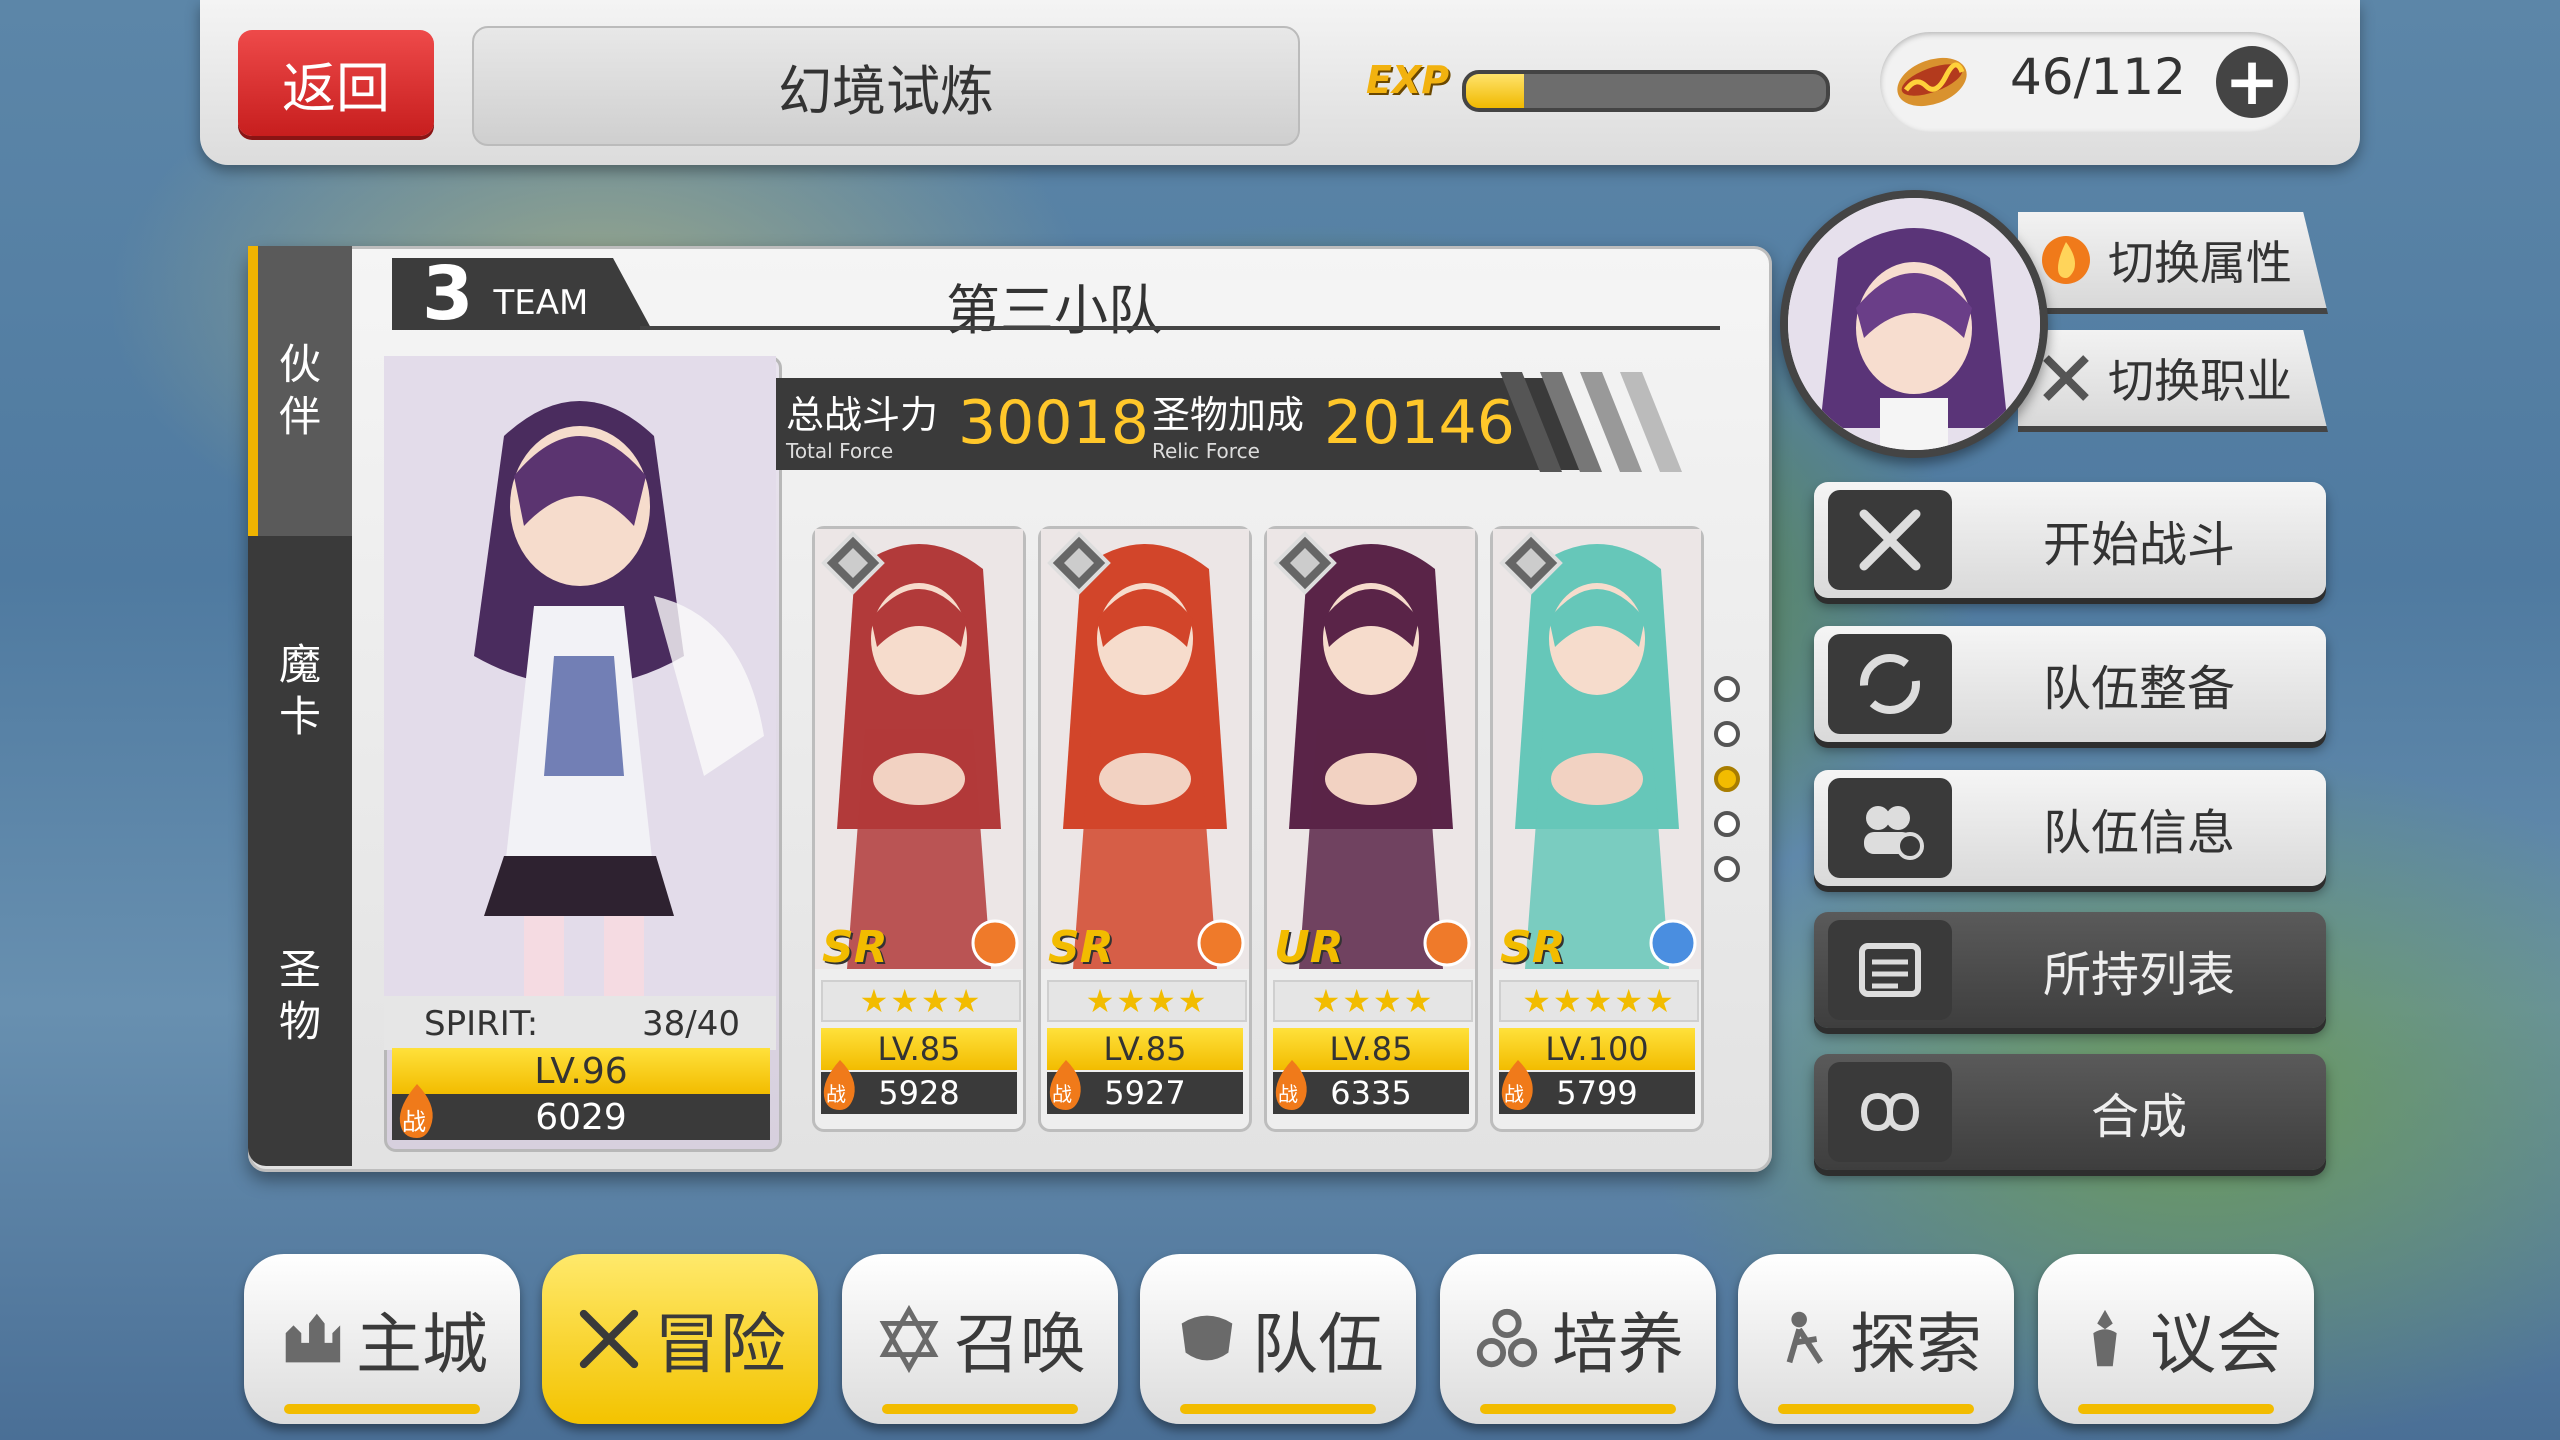 This screenshot has height=1440, width=2560. I want to click on leader-avatar, so click(1914, 324).